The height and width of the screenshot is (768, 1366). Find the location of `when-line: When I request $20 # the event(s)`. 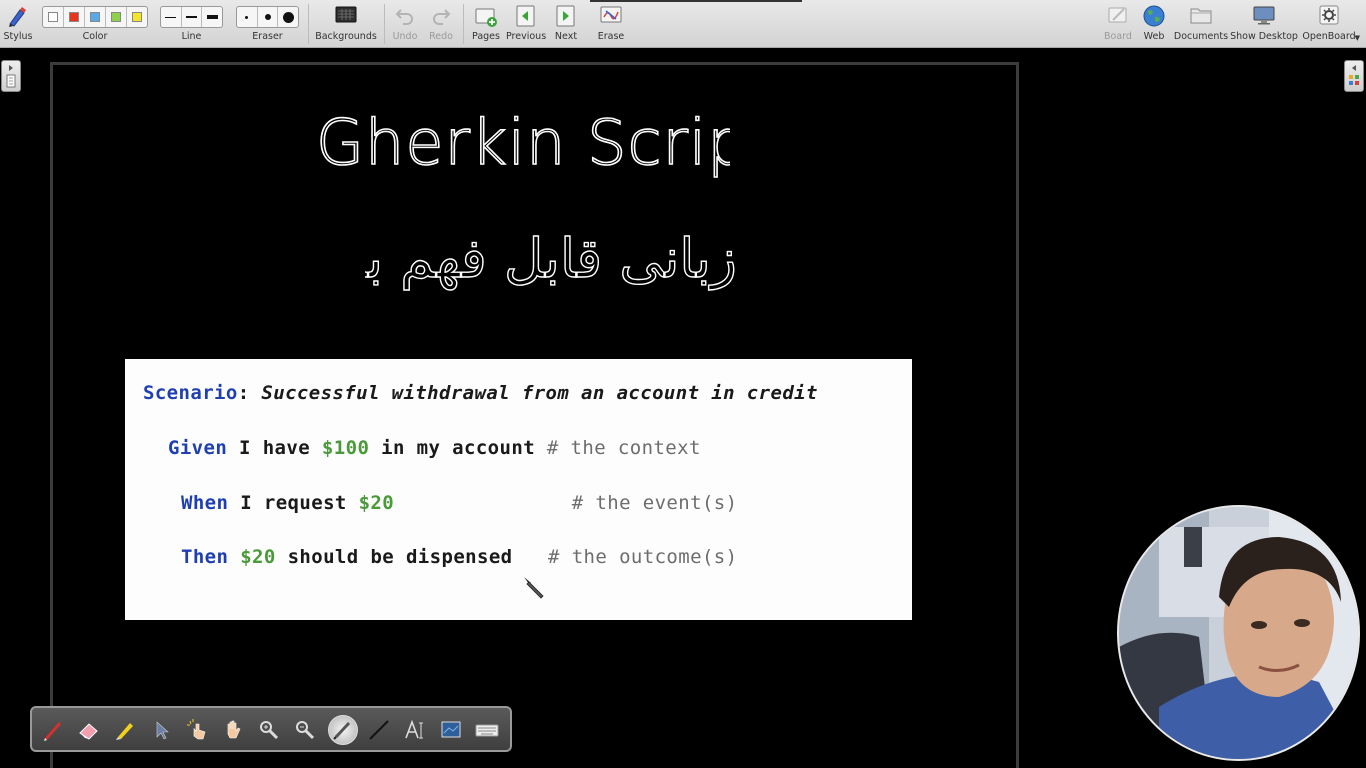

when-line: When I request $20 # the event(s) is located at coordinates (459, 503).